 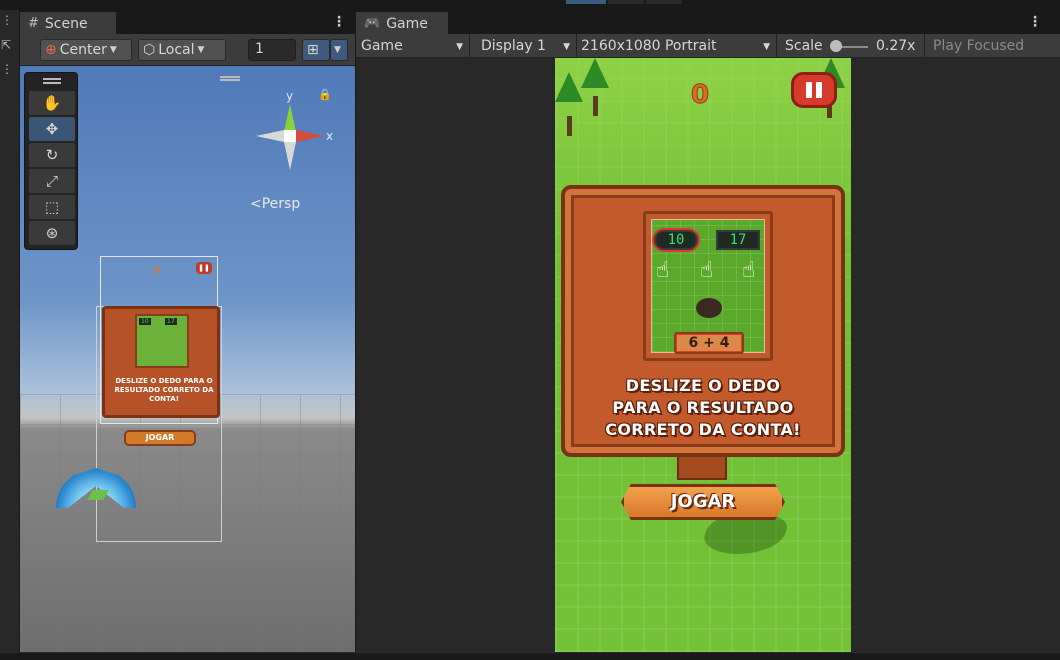 What do you see at coordinates (187, 22) in the screenshot?
I see `scene-tabbar: # Scene ⋮` at bounding box center [187, 22].